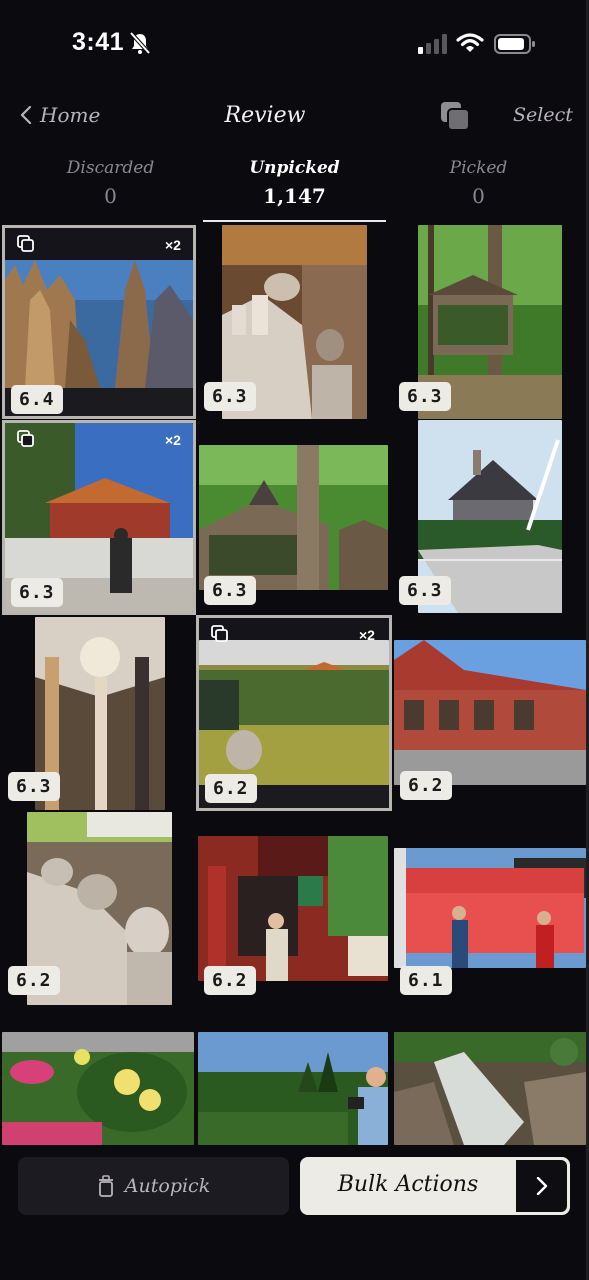  What do you see at coordinates (105, 1186) in the screenshot?
I see `trash-icon` at bounding box center [105, 1186].